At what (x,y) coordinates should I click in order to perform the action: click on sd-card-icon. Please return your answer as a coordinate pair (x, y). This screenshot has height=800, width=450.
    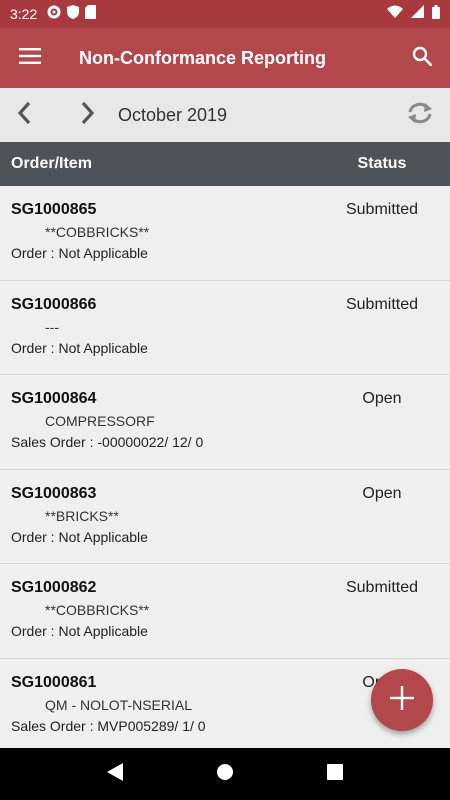
    Looking at the image, I should click on (91, 14).